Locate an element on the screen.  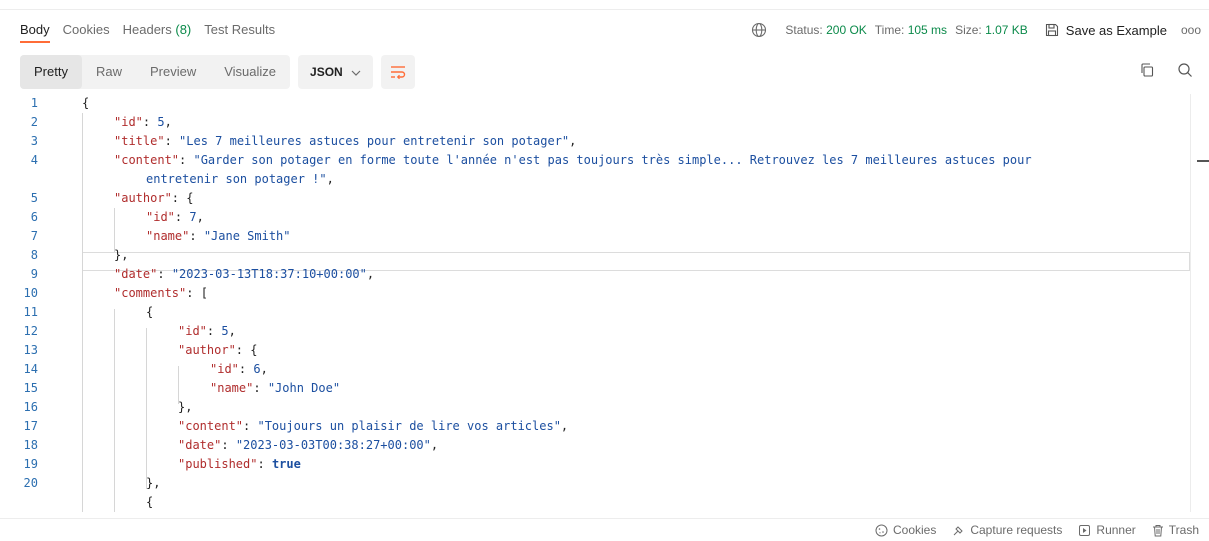
code-token: "name" is located at coordinates (232, 388).